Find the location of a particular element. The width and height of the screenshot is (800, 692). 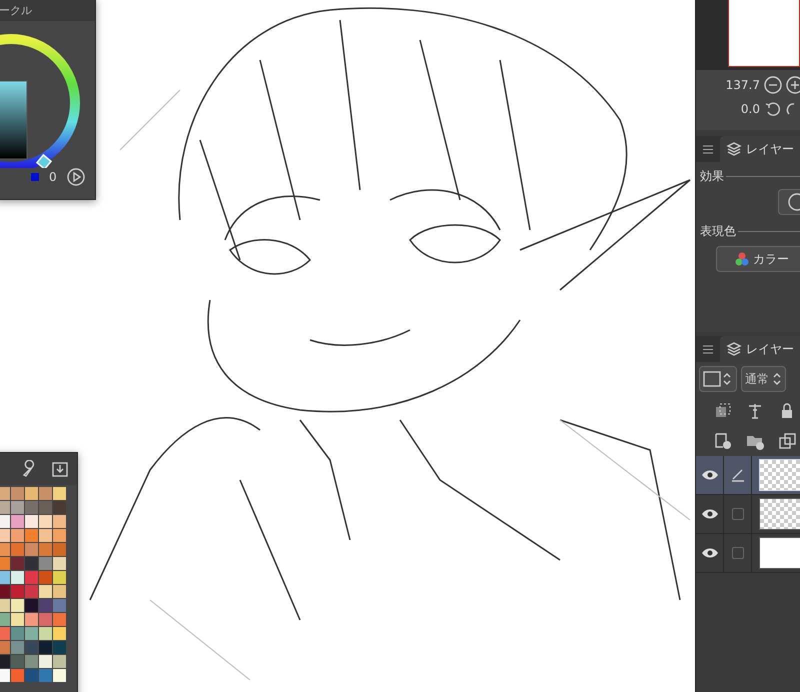

copy-layer-icon is located at coordinates (787, 441).